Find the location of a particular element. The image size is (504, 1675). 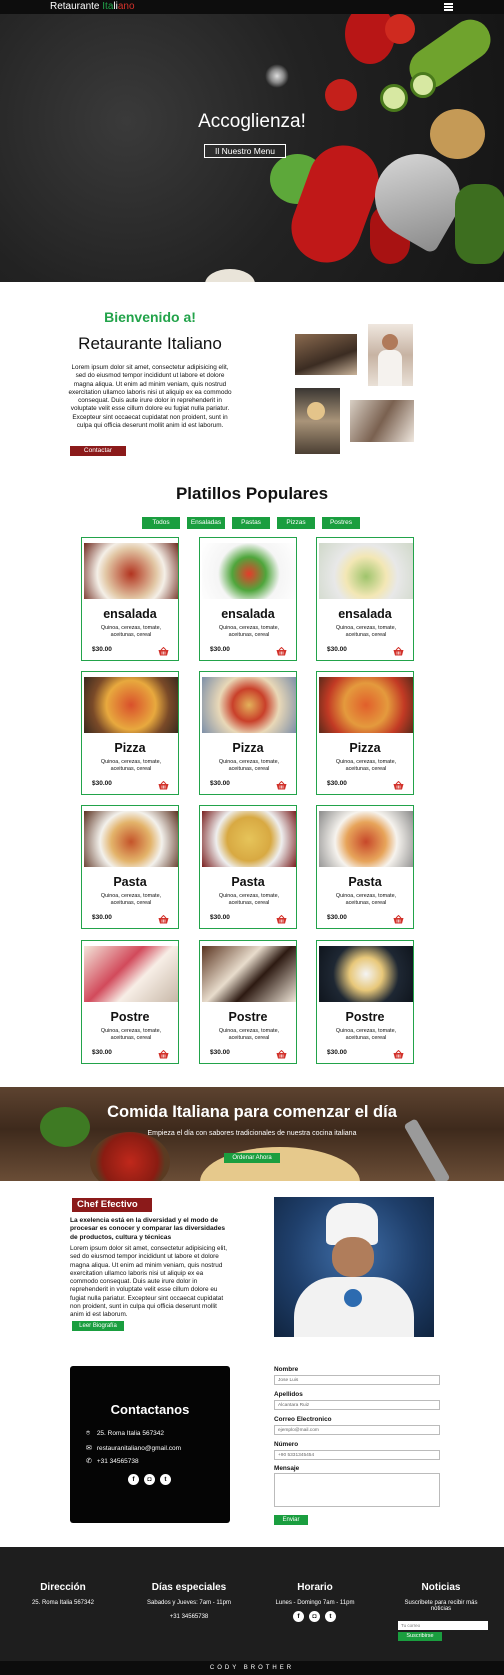

order-button: Ordenar Ahora is located at coordinates (252, 1158).